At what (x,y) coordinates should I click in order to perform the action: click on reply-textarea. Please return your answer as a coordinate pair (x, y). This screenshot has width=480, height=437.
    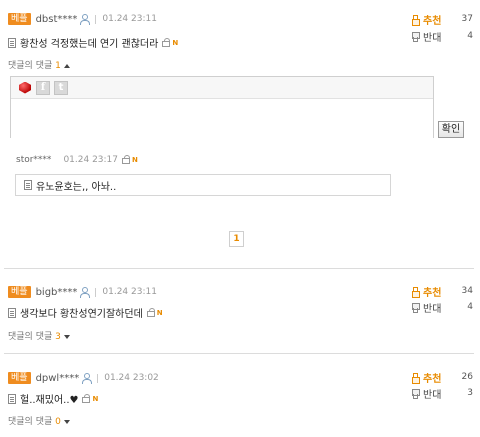
    Looking at the image, I should click on (222, 118).